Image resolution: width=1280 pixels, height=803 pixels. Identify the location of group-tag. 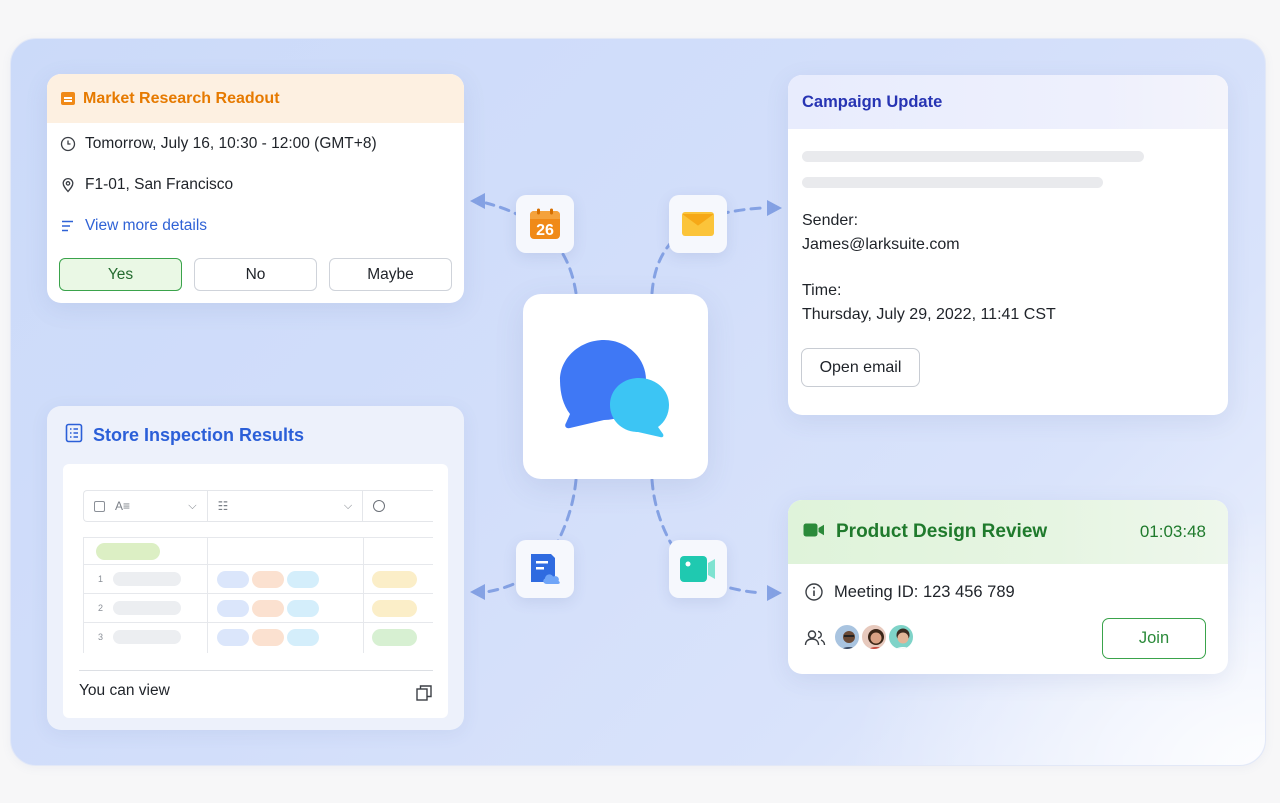
(128, 551).